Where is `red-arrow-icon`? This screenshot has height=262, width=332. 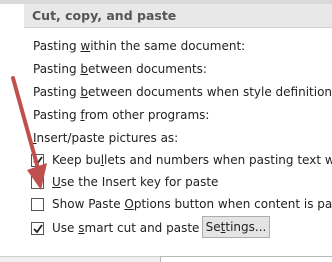 red-arrow-icon is located at coordinates (29, 133).